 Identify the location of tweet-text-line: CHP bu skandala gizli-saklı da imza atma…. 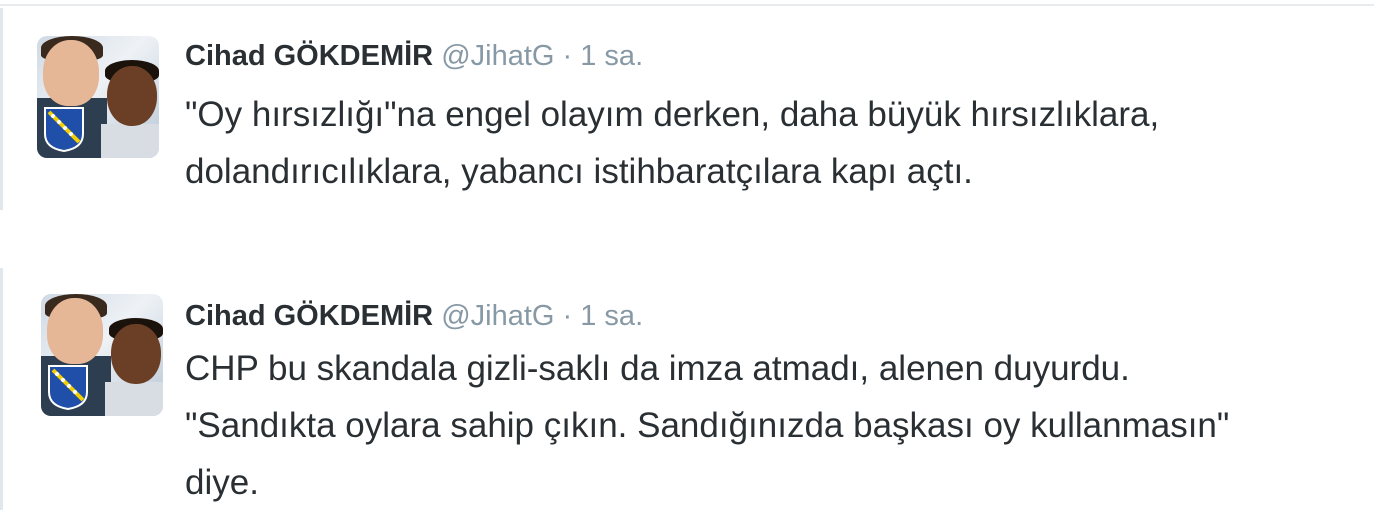
(657, 368).